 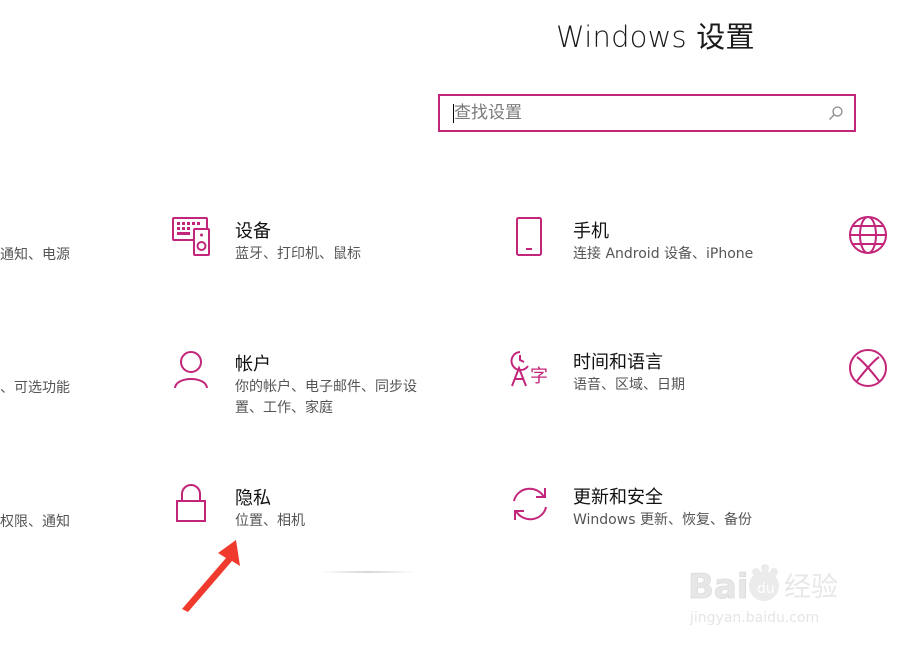 I want to click on sync-icon, so click(x=530, y=504).